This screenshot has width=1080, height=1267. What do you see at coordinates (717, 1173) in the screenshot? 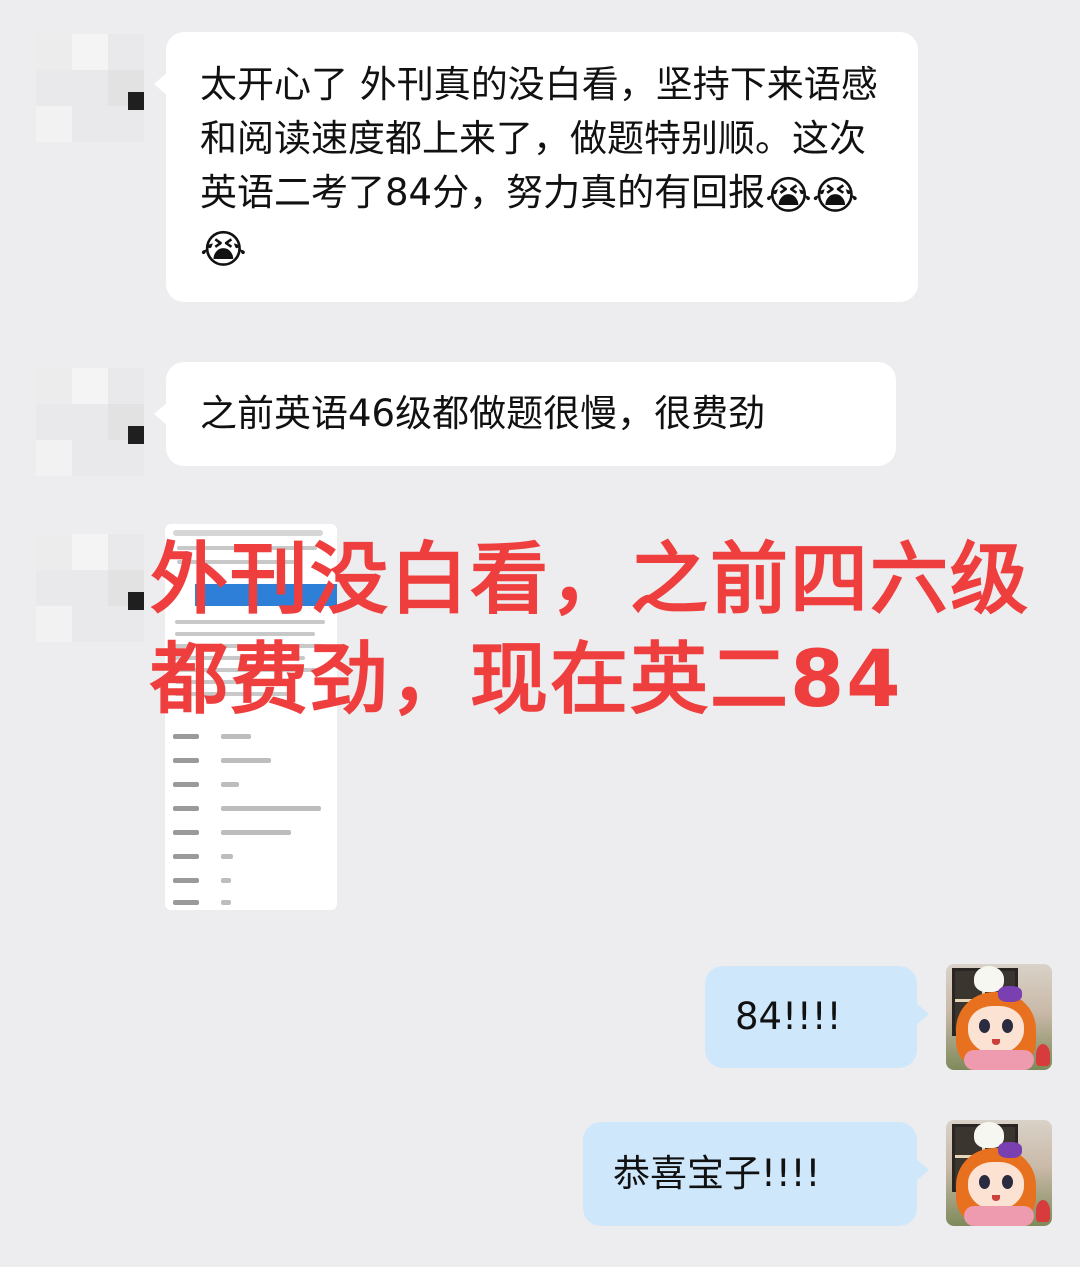
I see `message-text: 恭喜宝子!!!!` at bounding box center [717, 1173].